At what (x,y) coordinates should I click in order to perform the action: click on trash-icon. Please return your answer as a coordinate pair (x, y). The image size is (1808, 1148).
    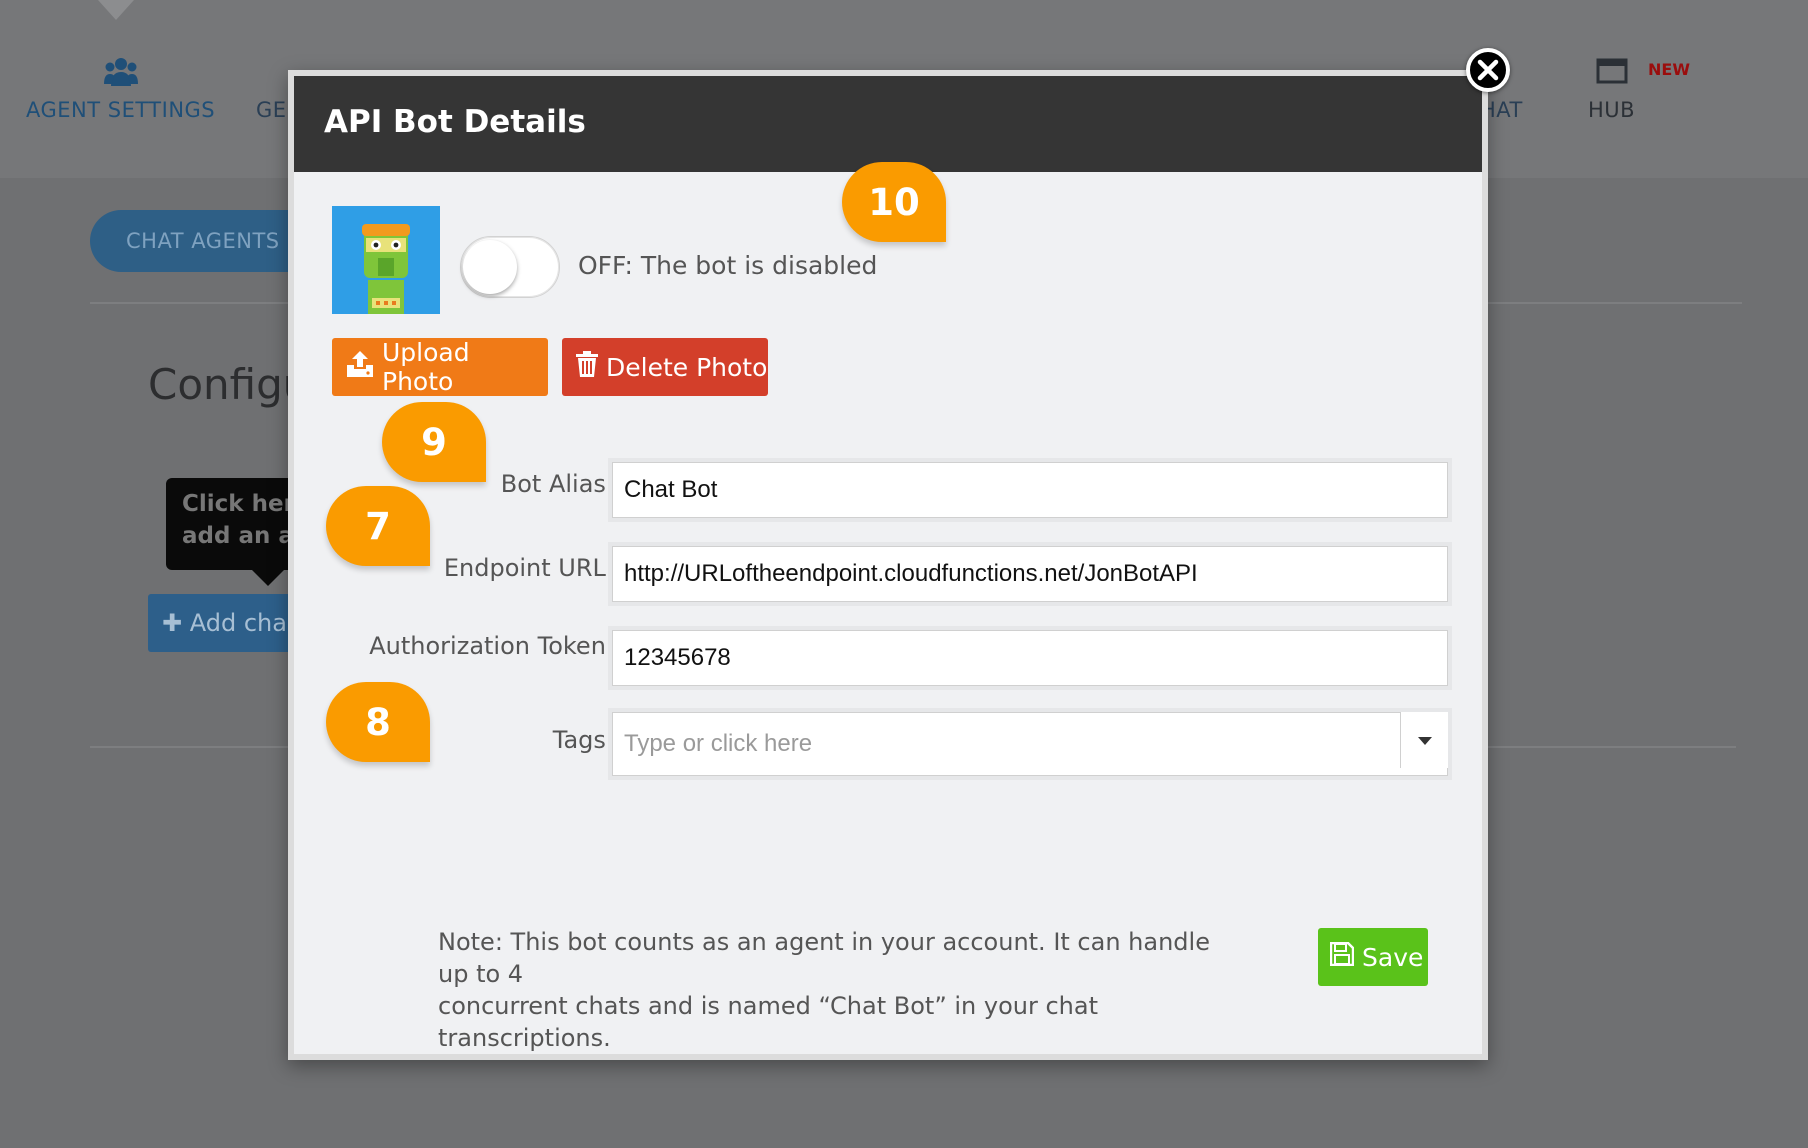
    Looking at the image, I should click on (587, 367).